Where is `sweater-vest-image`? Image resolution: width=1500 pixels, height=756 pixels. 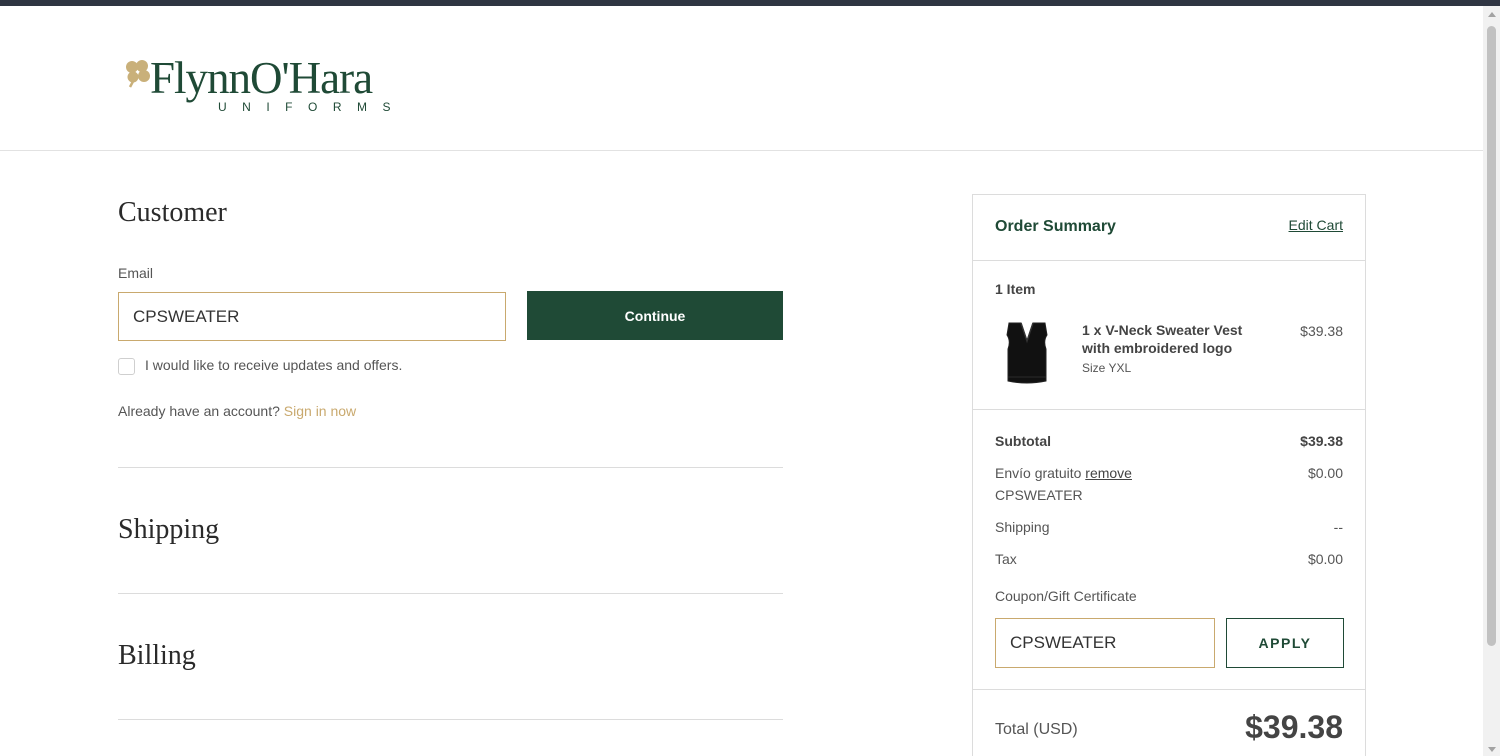
sweater-vest-image is located at coordinates (1027, 353).